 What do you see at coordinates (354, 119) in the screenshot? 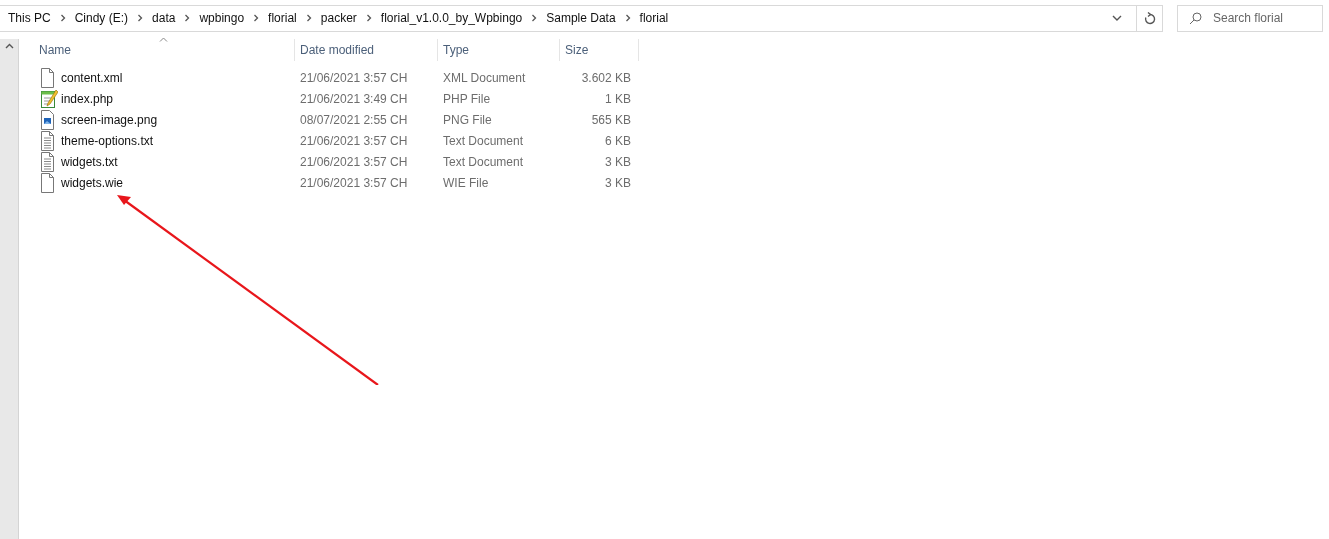
I see `date-cell: 08/07/2021 2:55 CH` at bounding box center [354, 119].